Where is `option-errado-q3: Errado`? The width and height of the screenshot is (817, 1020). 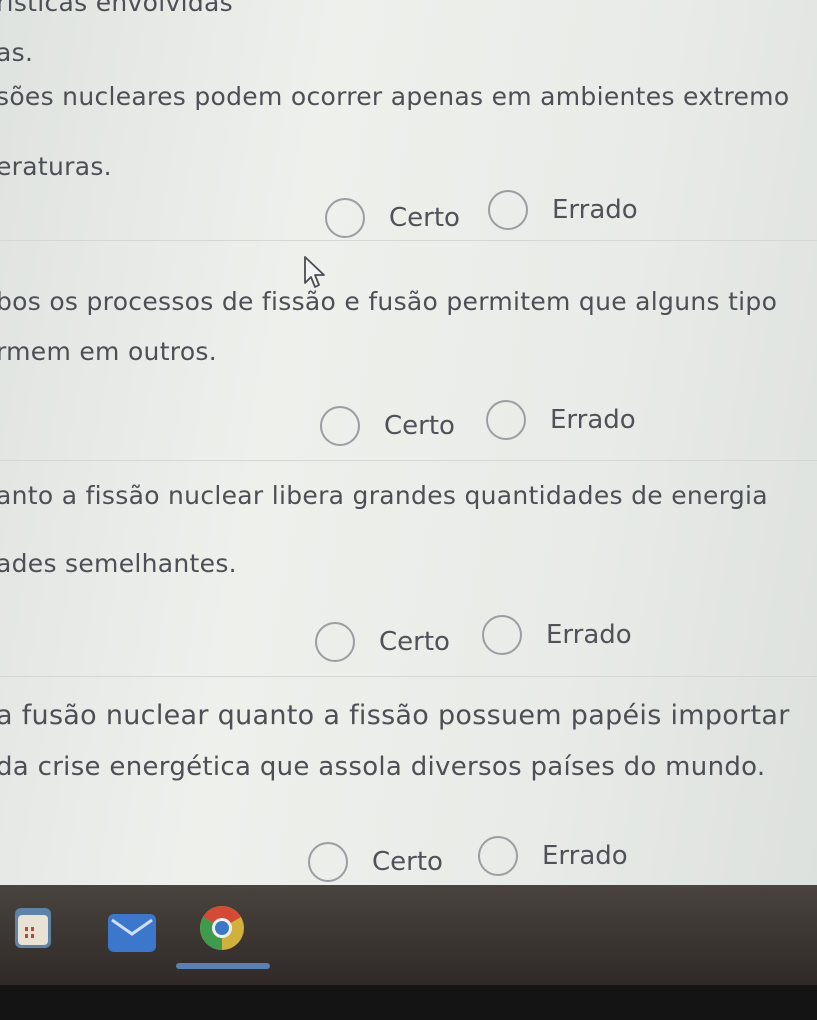 option-errado-q3: Errado is located at coordinates (557, 635).